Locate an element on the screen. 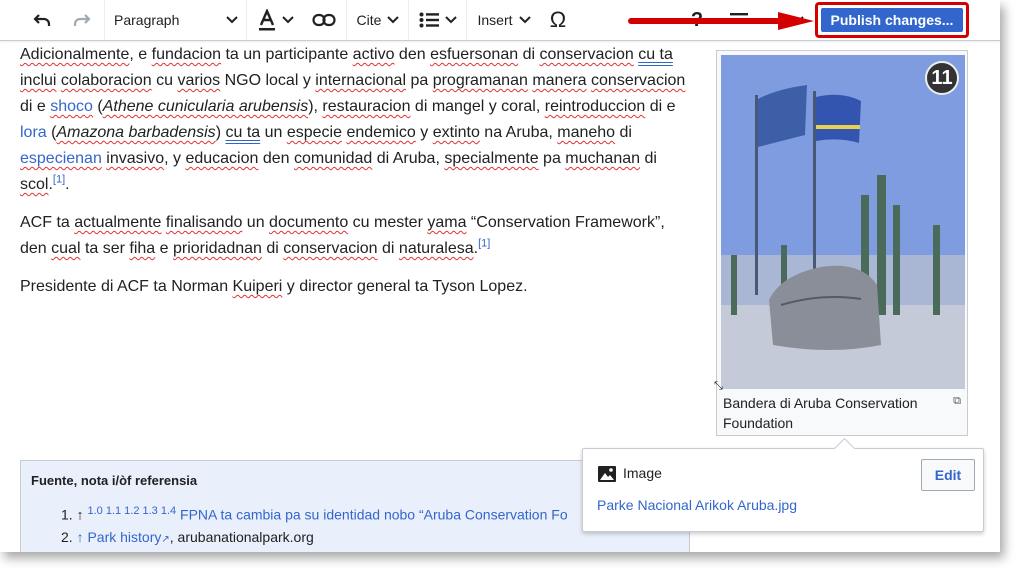  text: naturalesa is located at coordinates (436, 248).